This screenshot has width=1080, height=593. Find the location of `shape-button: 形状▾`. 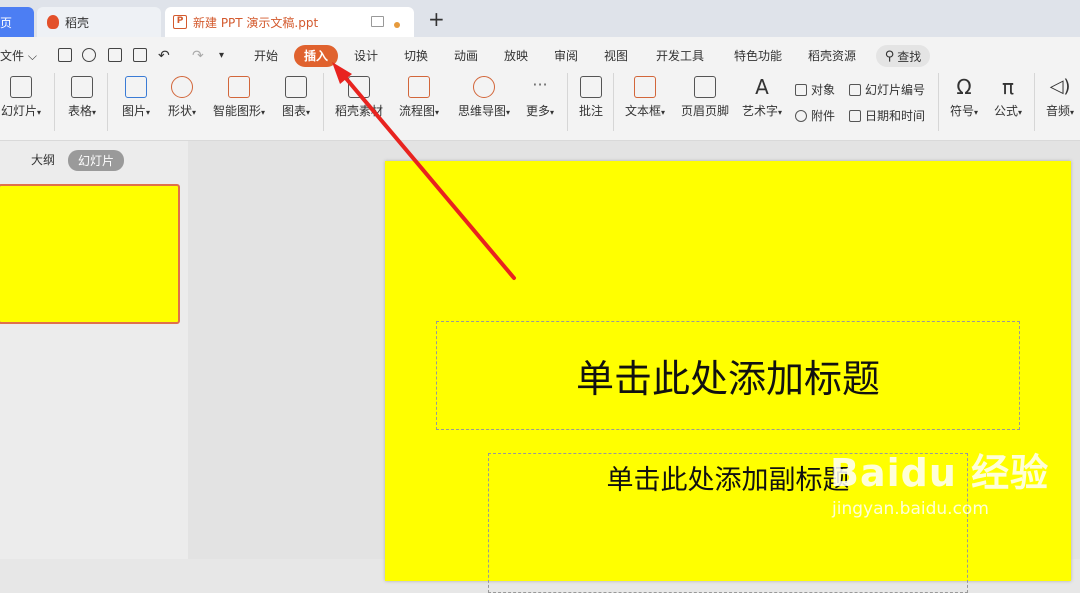

shape-button: 形状▾ is located at coordinates (182, 97).